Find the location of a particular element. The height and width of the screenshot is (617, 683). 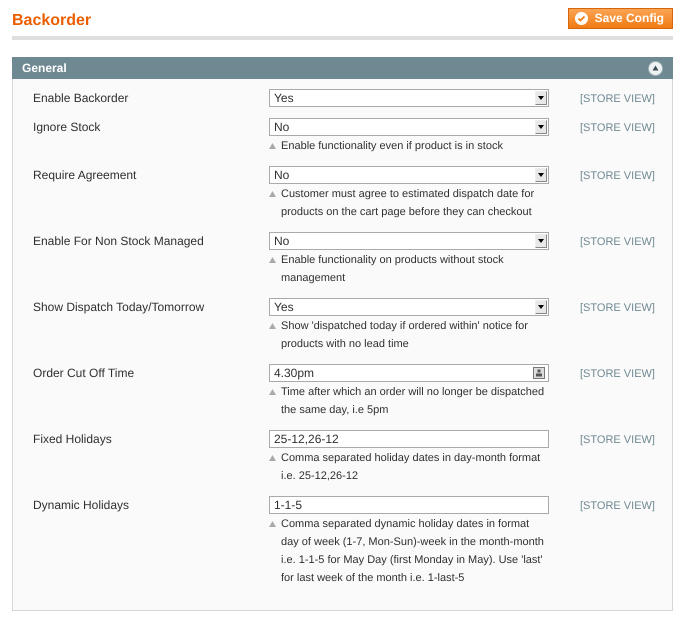

collapse-icon is located at coordinates (655, 68).